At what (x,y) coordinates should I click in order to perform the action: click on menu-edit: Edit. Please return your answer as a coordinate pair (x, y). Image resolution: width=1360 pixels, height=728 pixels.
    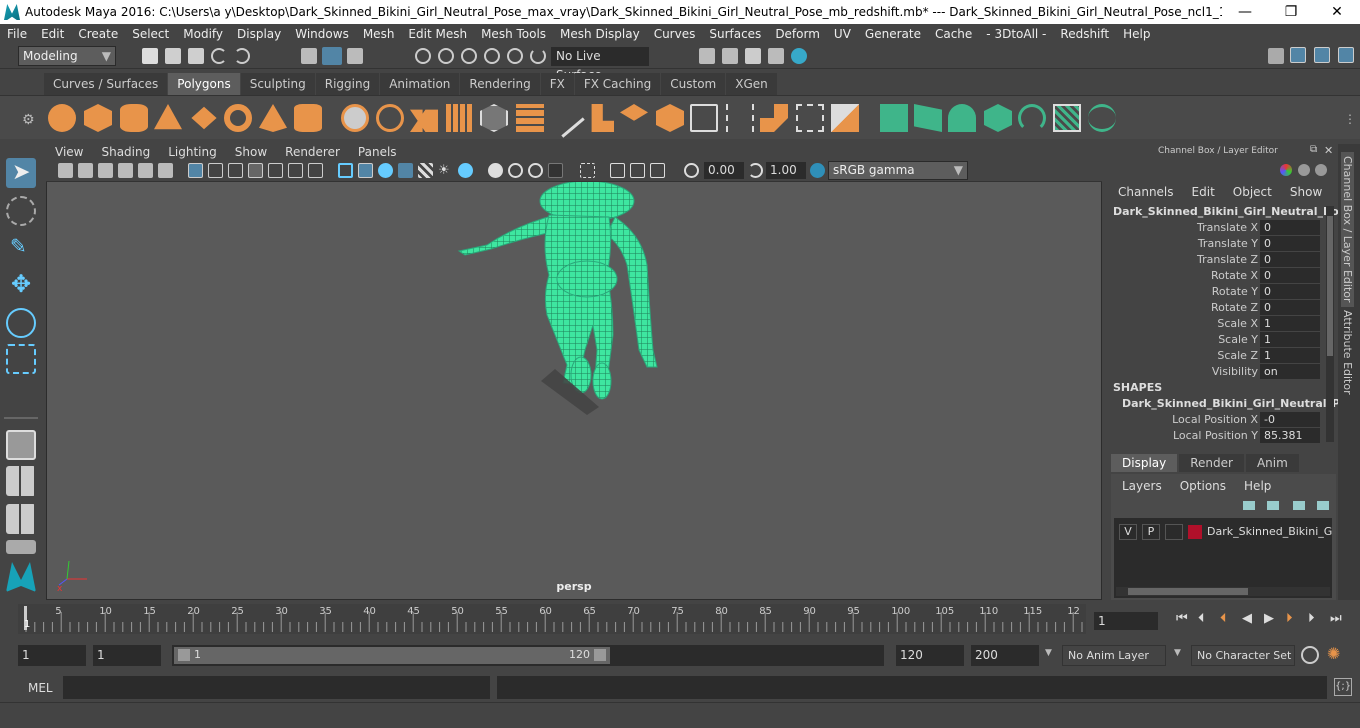
    Looking at the image, I should click on (52, 34).